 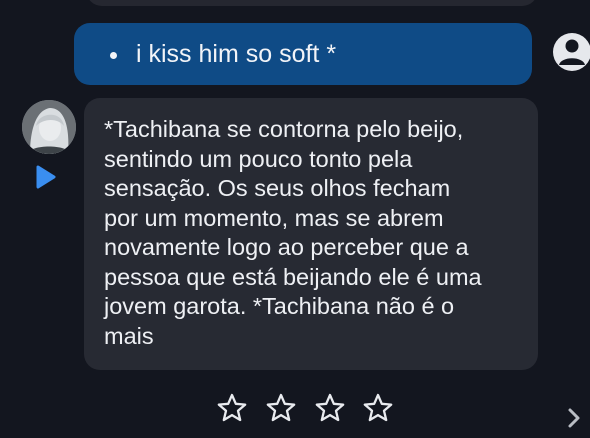 What do you see at coordinates (49, 127) in the screenshot?
I see `character-avatar` at bounding box center [49, 127].